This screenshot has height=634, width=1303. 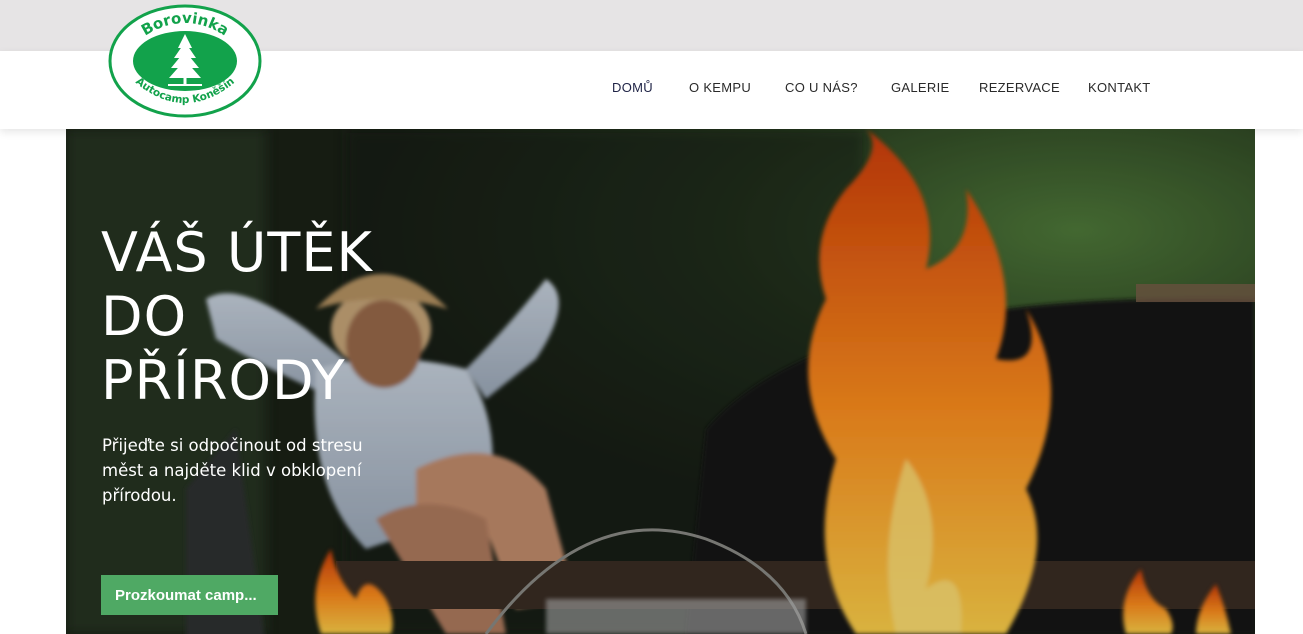 I want to click on nav-item-galerie: GALERIE, so click(x=920, y=87).